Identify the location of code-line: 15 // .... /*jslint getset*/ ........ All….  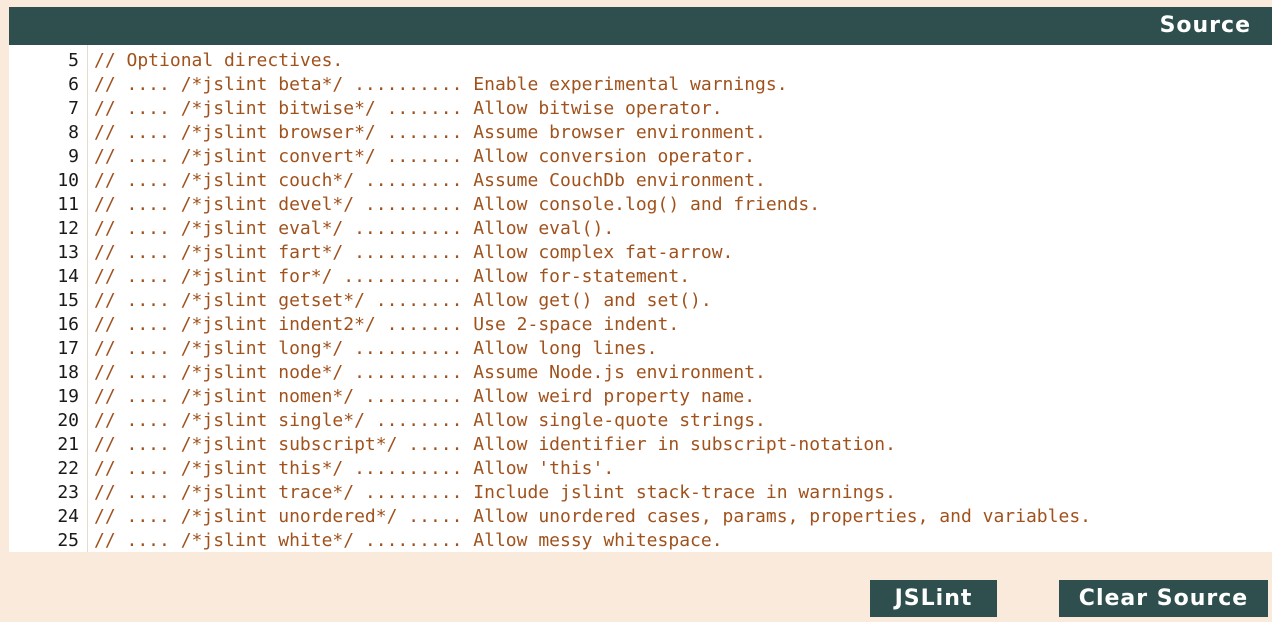
(640, 301).